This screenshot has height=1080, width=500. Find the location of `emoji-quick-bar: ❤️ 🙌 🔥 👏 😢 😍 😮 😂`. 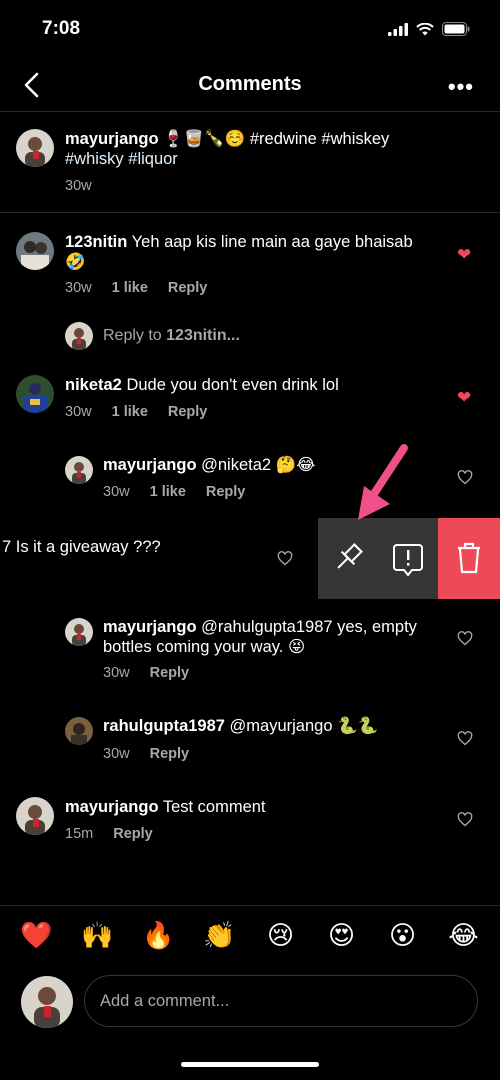

emoji-quick-bar: ❤️ 🙌 🔥 👏 😢 😍 😮 😂 is located at coordinates (250, 935).